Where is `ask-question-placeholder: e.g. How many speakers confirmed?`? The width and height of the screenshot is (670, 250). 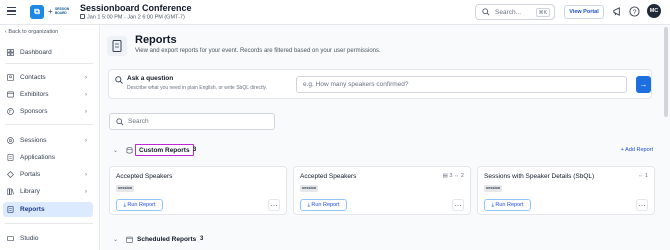
ask-question-placeholder: e.g. How many speakers confirmed? is located at coordinates (356, 84).